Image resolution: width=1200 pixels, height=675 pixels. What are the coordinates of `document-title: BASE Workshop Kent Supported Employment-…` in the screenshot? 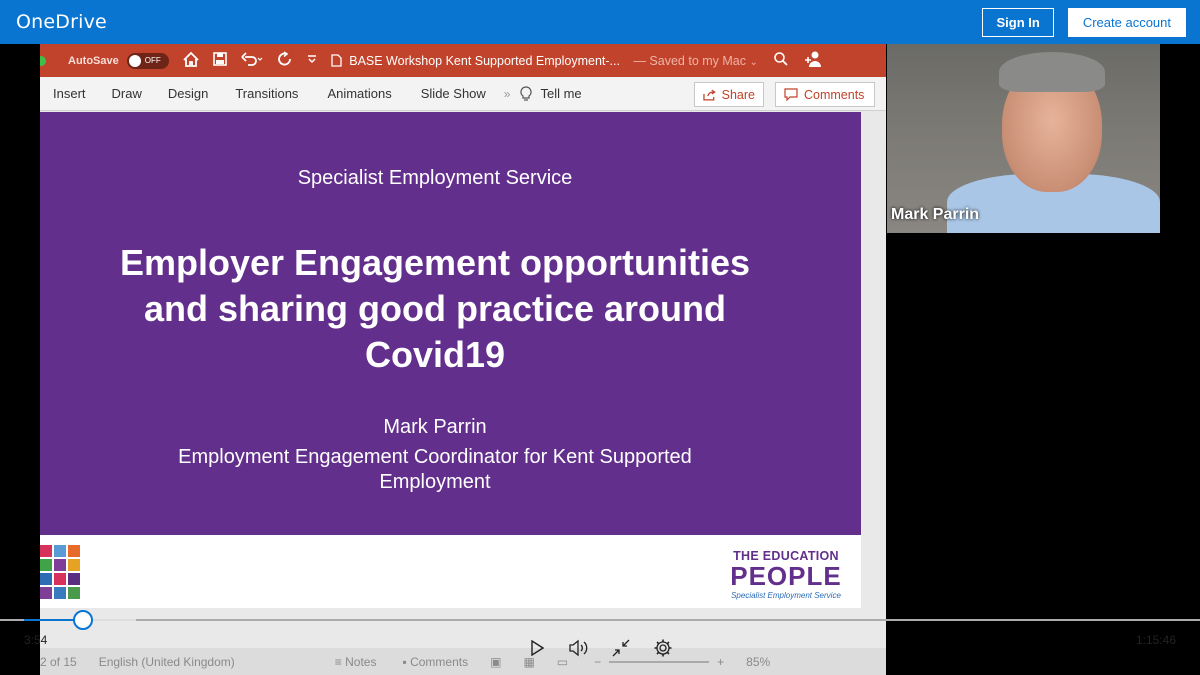 It's located at (484, 60).